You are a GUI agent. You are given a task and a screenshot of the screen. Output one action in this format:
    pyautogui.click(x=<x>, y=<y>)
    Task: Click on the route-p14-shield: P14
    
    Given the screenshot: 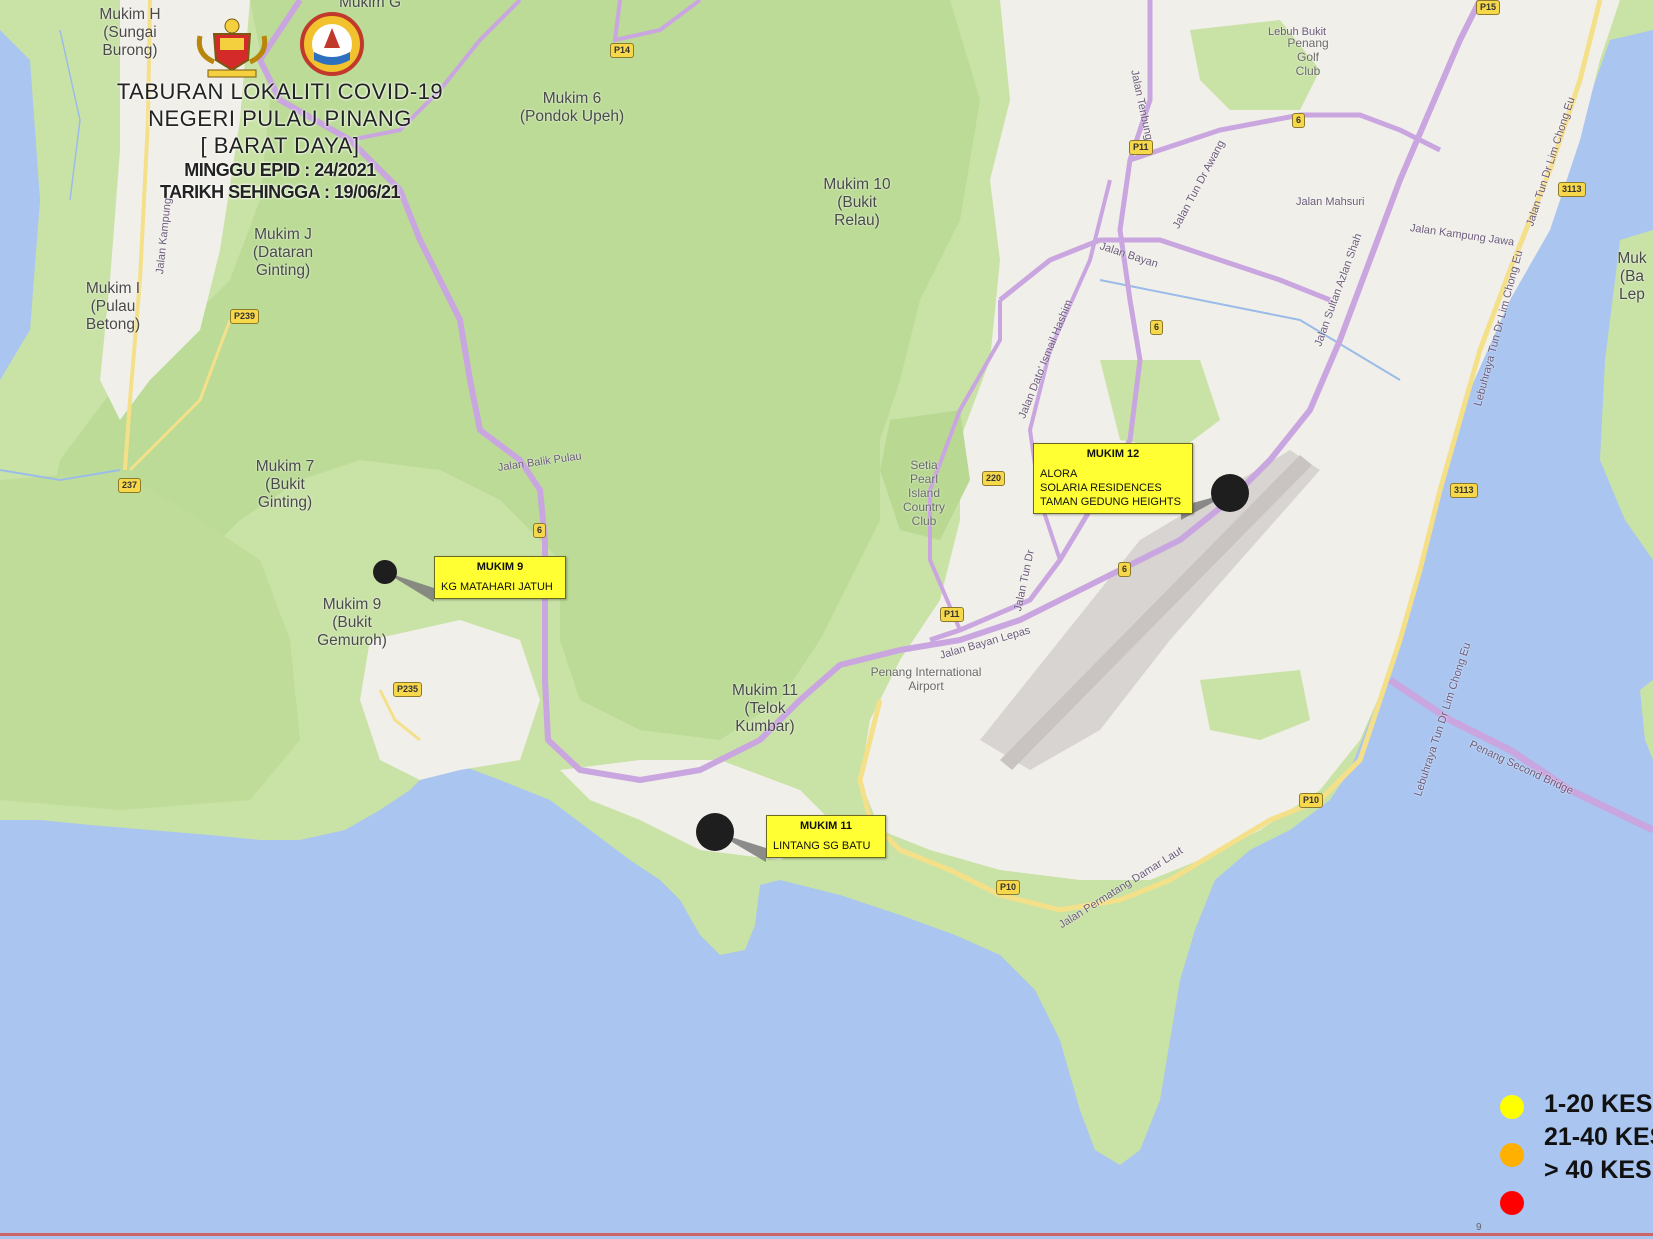 What is the action you would take?
    pyautogui.click(x=622, y=50)
    